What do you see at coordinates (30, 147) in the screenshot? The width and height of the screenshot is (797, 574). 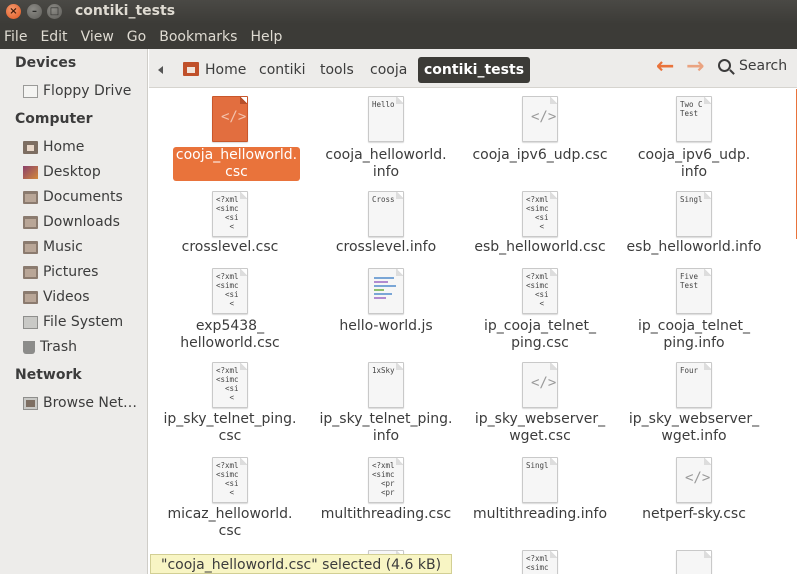 I see `home-folder-icon` at bounding box center [30, 147].